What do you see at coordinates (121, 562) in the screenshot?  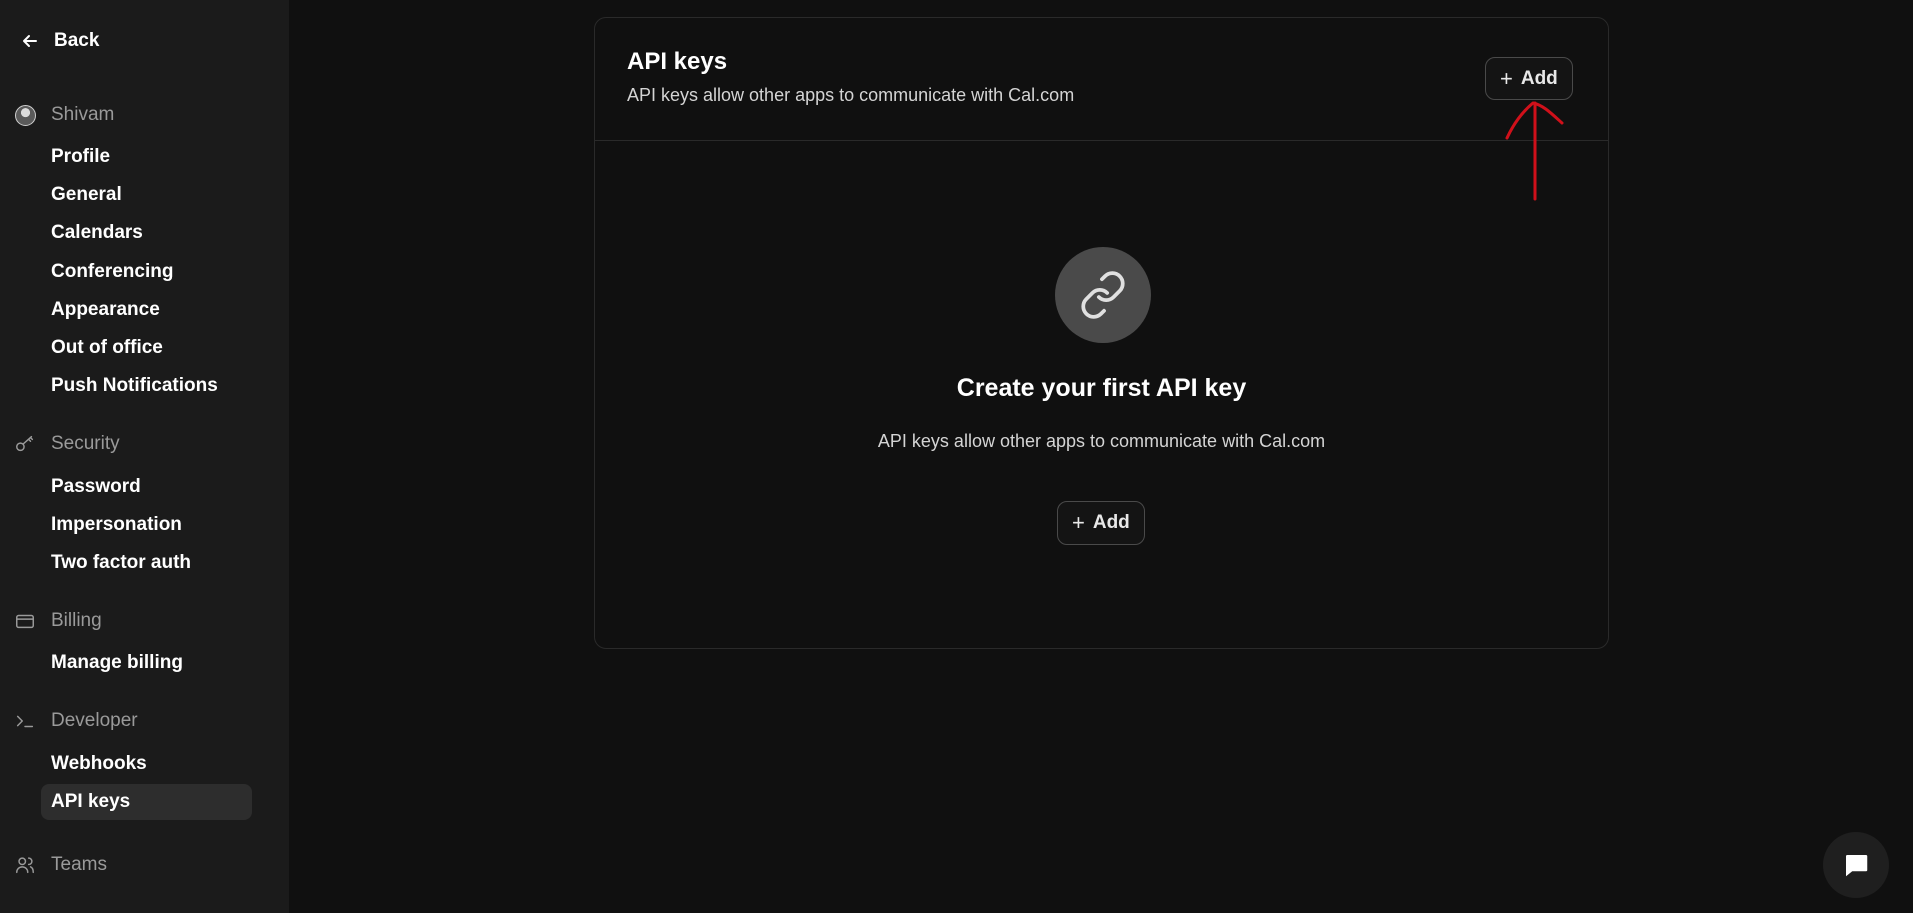 I see `sidebar-item-label: Two factor auth` at bounding box center [121, 562].